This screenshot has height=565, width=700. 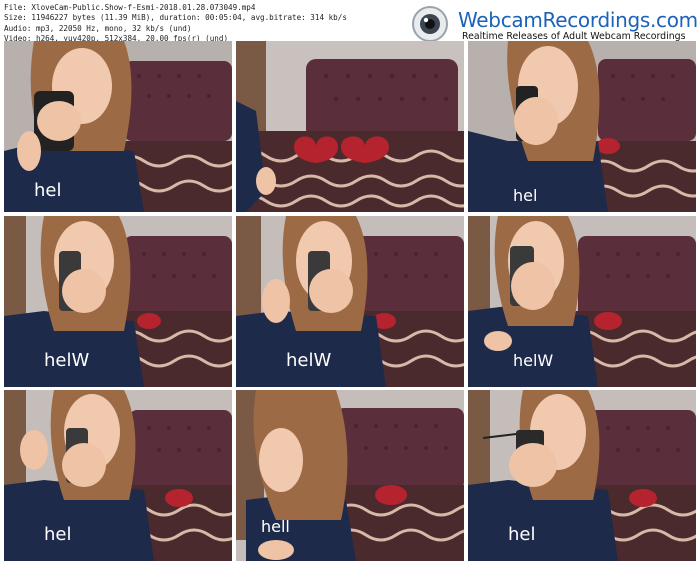 What do you see at coordinates (118, 126) in the screenshot?
I see `thumbnail-1: hel` at bounding box center [118, 126].